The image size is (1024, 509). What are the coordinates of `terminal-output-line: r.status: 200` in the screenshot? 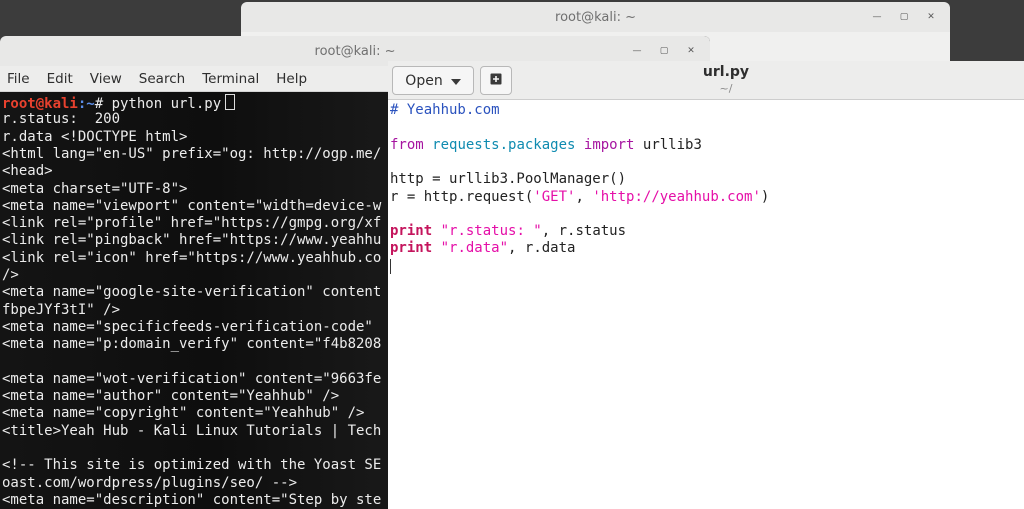 It's located at (61, 119).